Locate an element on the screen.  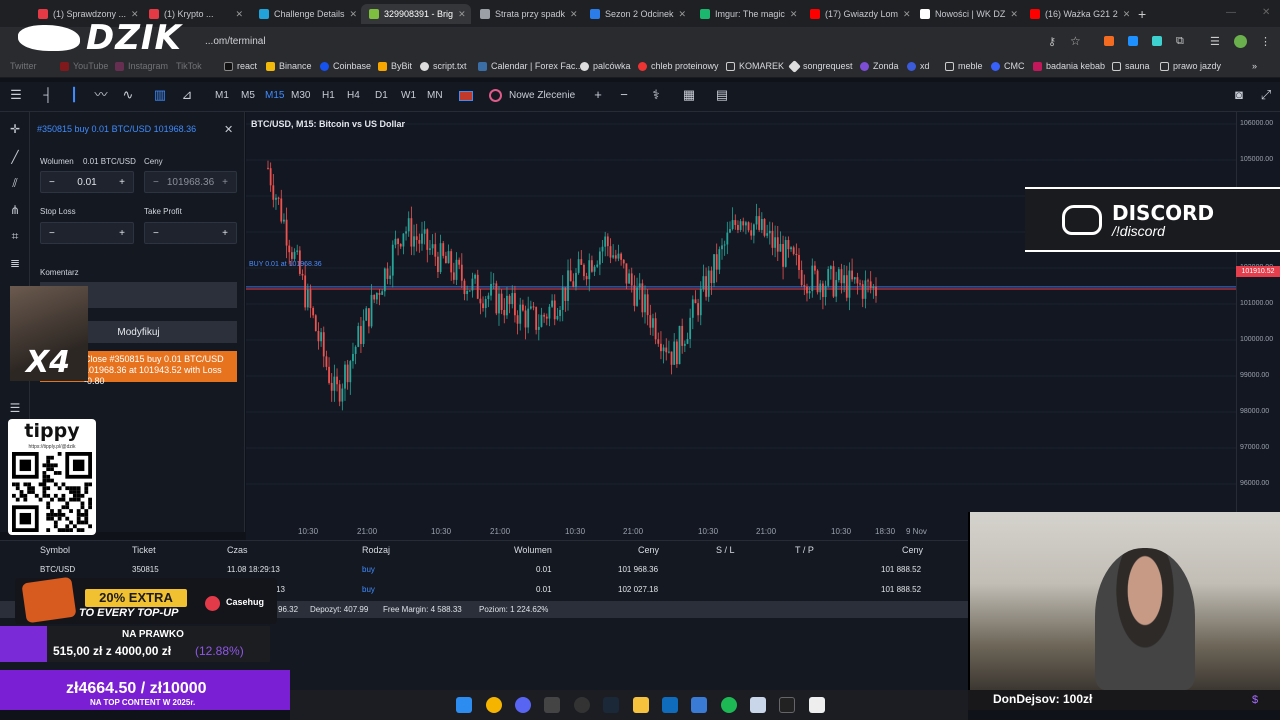
terminal-icon is located at coordinates (787, 705).